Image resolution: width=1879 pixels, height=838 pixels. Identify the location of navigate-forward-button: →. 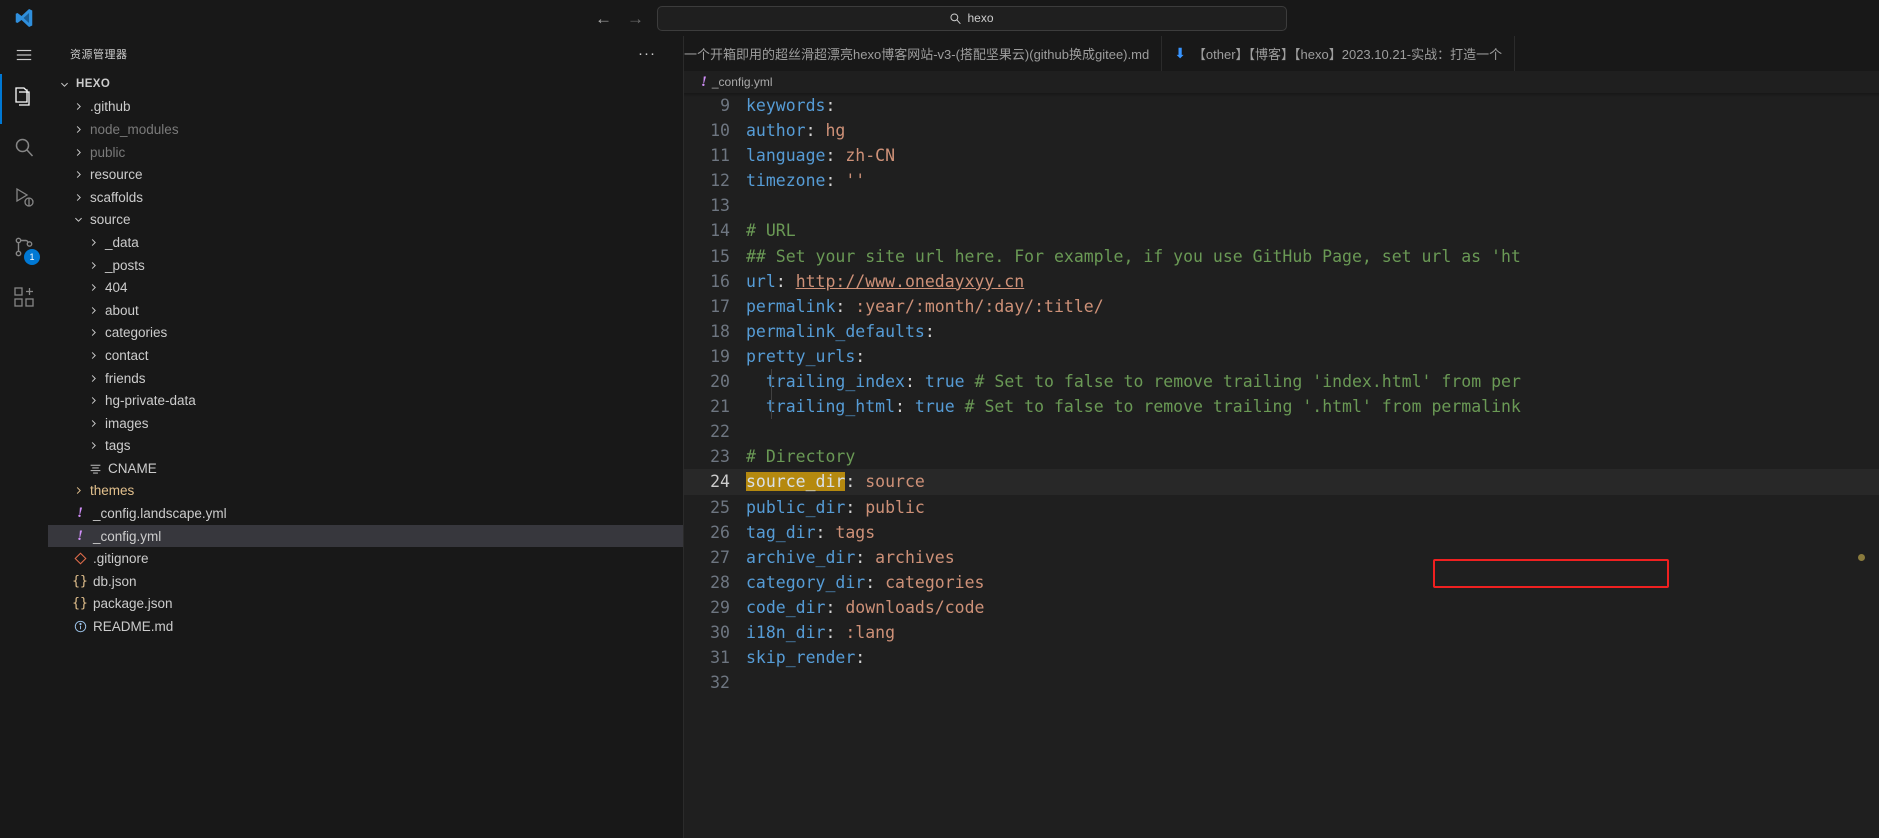
(636, 18).